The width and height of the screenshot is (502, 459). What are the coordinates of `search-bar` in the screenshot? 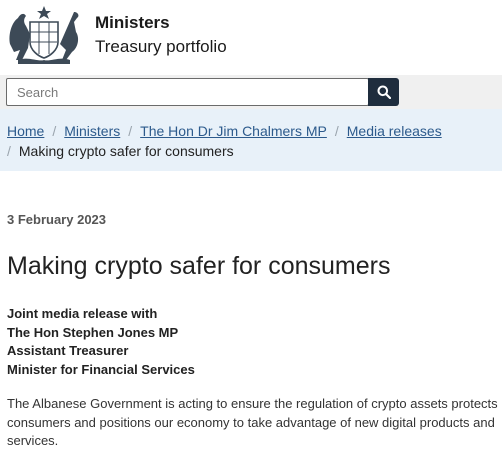 It's located at (251, 92).